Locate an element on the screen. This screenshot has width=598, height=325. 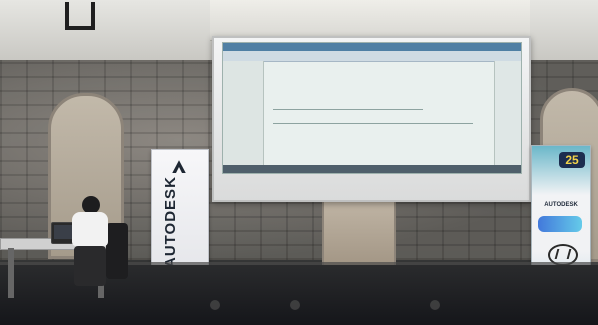
left-banner-text: AUTODESK is located at coordinates (170, 222).